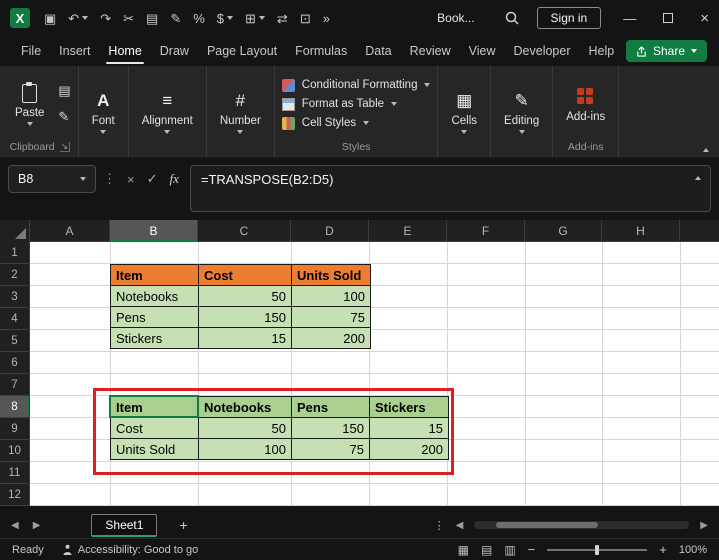 Image resolution: width=719 pixels, height=560 pixels. Describe the element at coordinates (109, 176) in the screenshot. I see `formula-bar-options-icon: ⋮` at that location.